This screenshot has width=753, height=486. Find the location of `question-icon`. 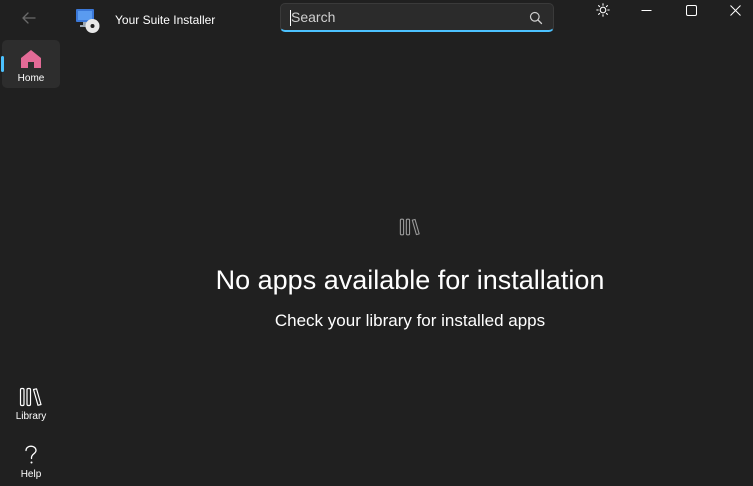

question-icon is located at coordinates (31, 454).